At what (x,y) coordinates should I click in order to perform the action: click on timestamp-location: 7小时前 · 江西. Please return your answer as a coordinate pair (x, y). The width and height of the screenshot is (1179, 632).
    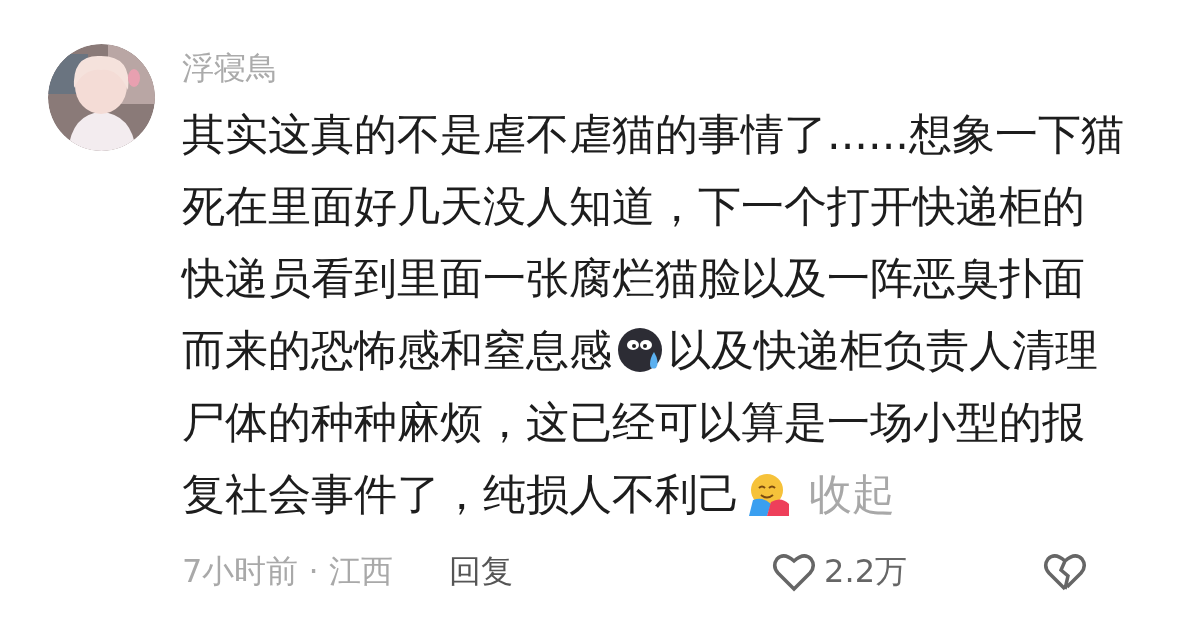
    Looking at the image, I should click on (287, 571).